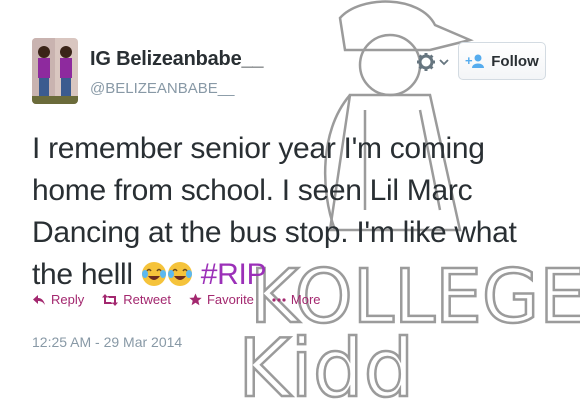 This screenshot has height=400, width=580. Describe the element at coordinates (515, 61) in the screenshot. I see `follow-label: Follow` at that location.